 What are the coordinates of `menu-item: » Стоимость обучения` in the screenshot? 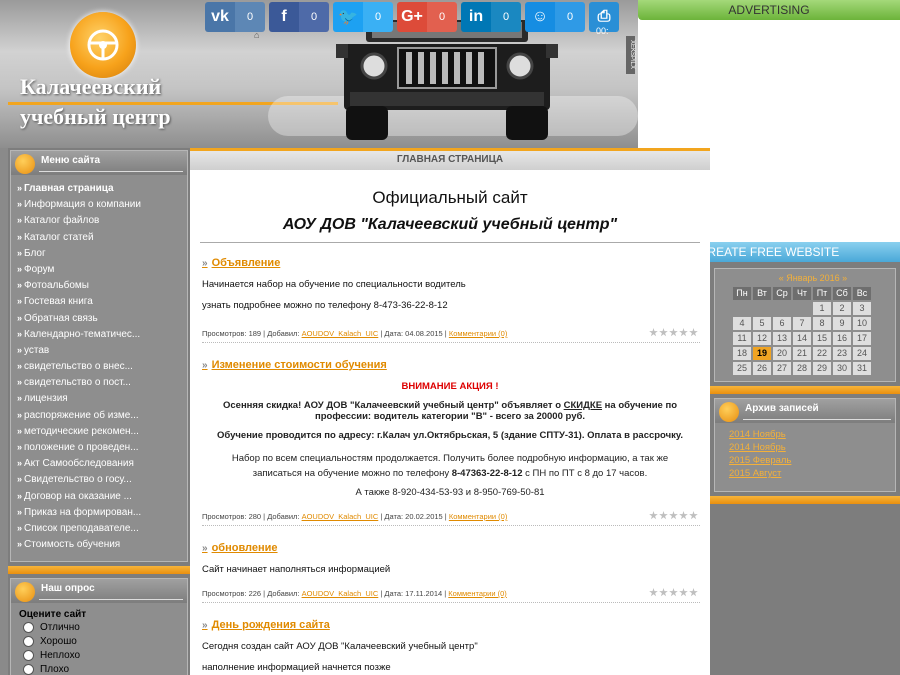 It's located at (102, 547).